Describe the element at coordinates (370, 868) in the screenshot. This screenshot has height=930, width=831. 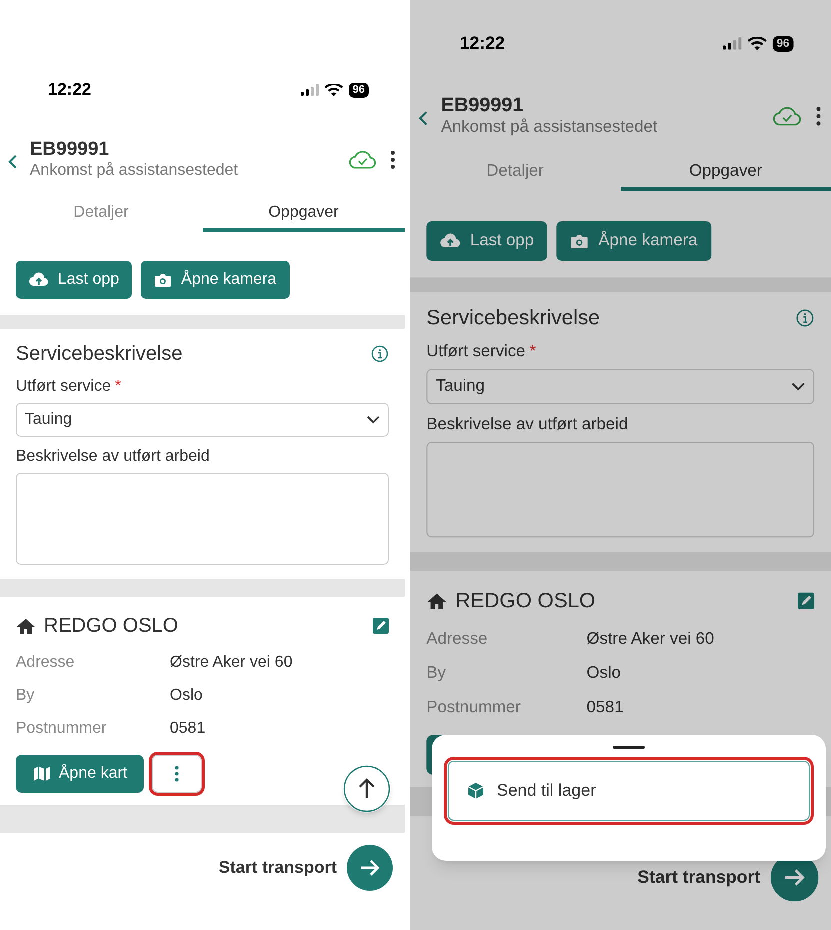
I see `arrow-right-button` at that location.